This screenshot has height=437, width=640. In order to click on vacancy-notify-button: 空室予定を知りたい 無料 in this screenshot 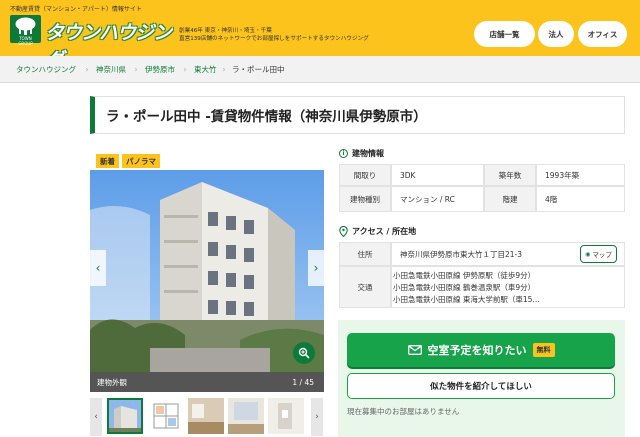, I will do `click(481, 350)`.